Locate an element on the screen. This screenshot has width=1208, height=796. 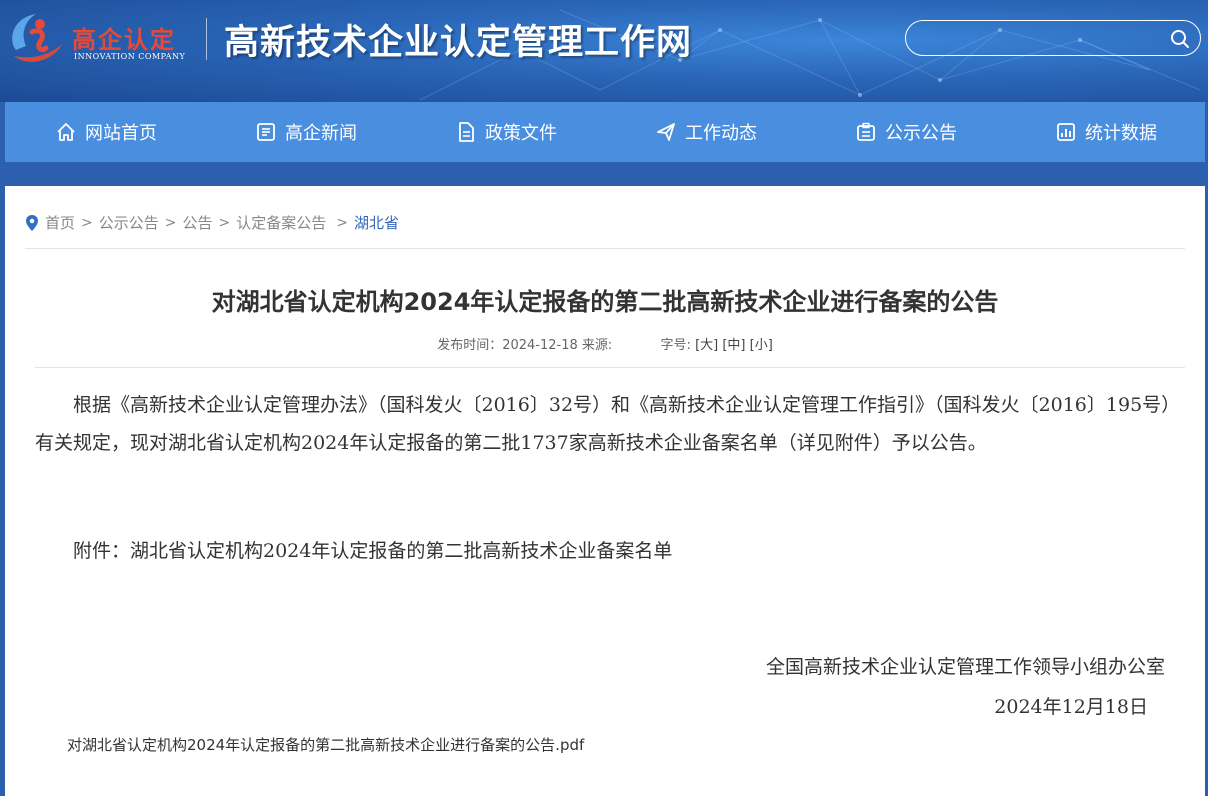
nav-item-stats: 统计数据 is located at coordinates (1106, 132).